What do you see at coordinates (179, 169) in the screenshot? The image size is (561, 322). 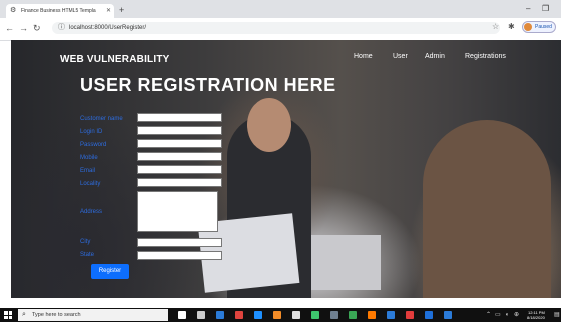 I see `email-field` at bounding box center [179, 169].